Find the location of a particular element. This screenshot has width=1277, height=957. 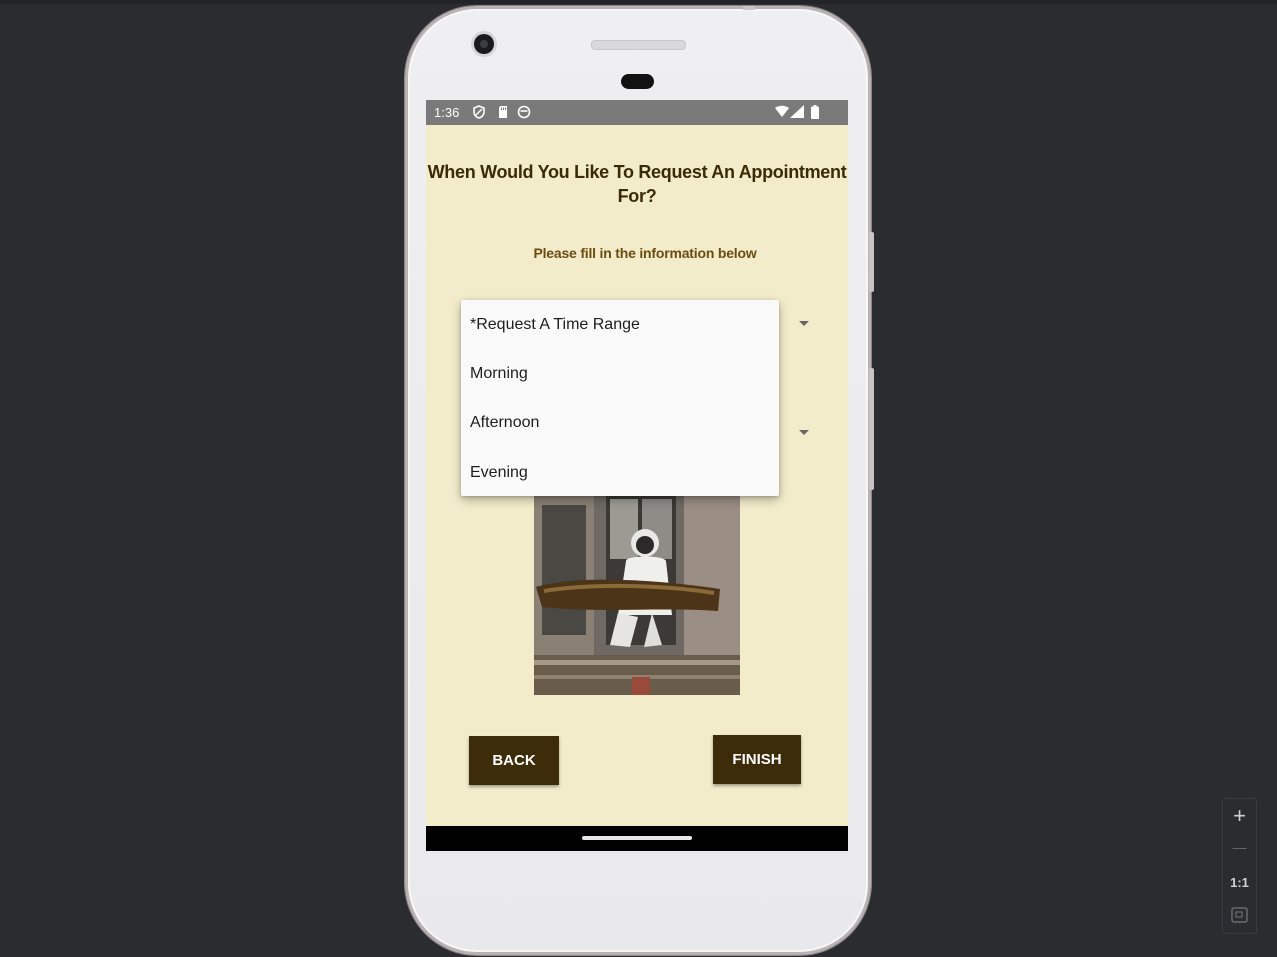

fit-screen-icon is located at coordinates (1239, 915).